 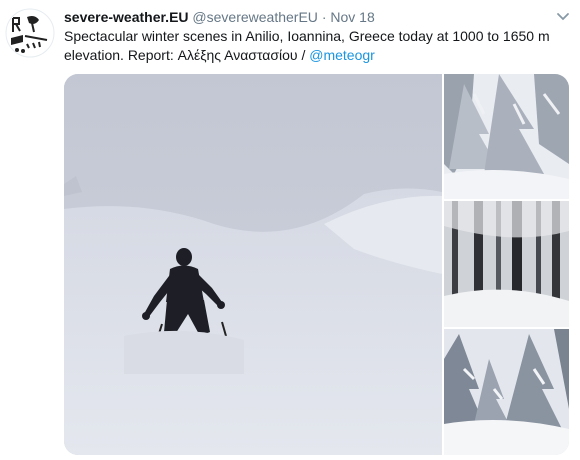 I want to click on avatar, so click(x=30, y=33).